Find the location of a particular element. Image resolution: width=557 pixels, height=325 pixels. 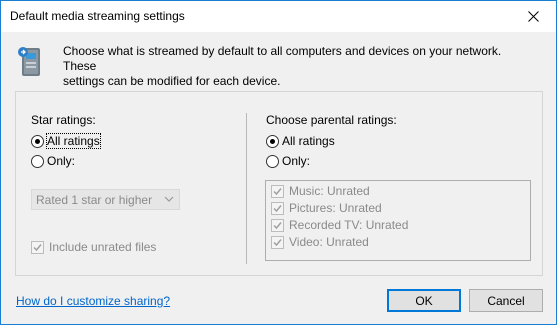

include-unrated-checkbox-row: Include unrated files is located at coordinates (93, 247).